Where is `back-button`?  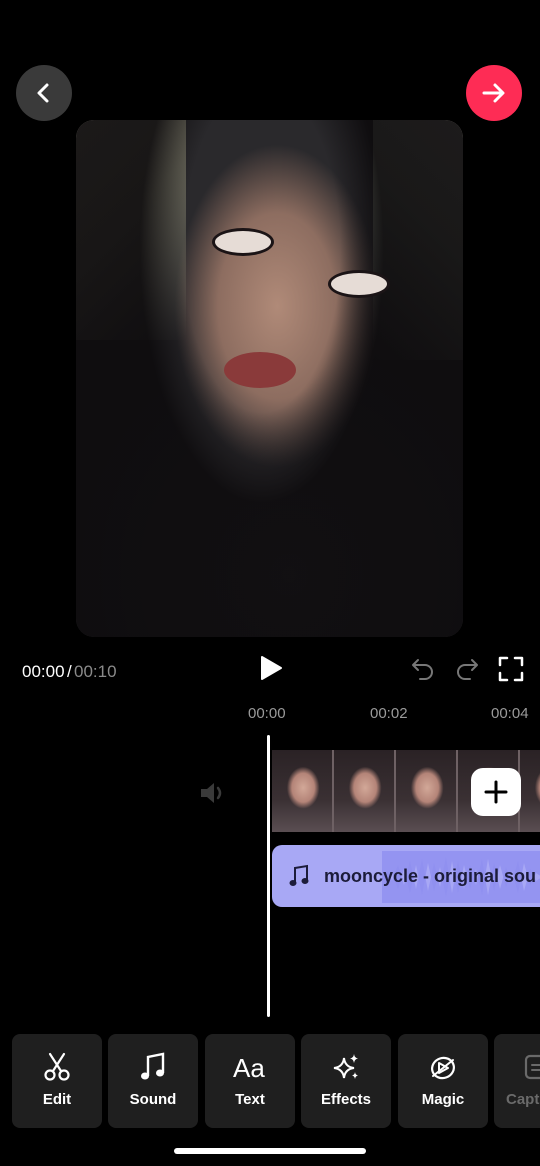
back-button is located at coordinates (44, 93).